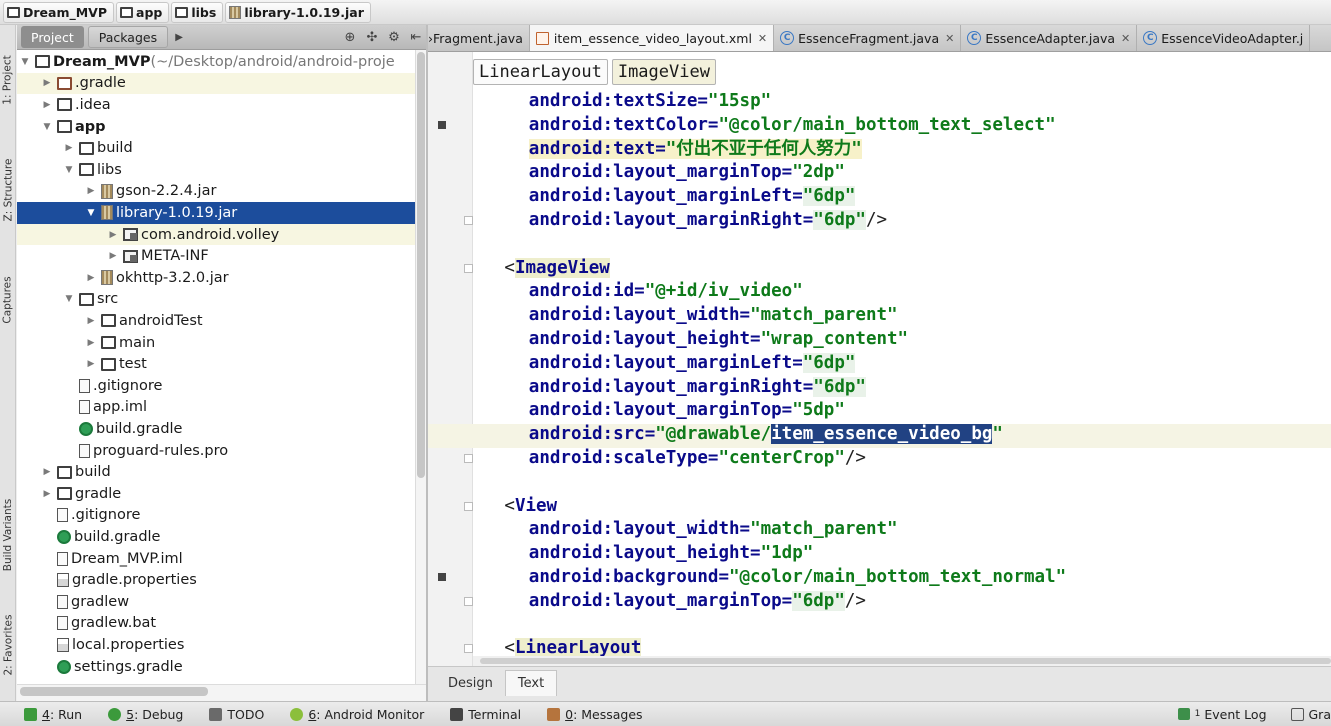  I want to click on tree-node: app.iml, so click(216, 408).